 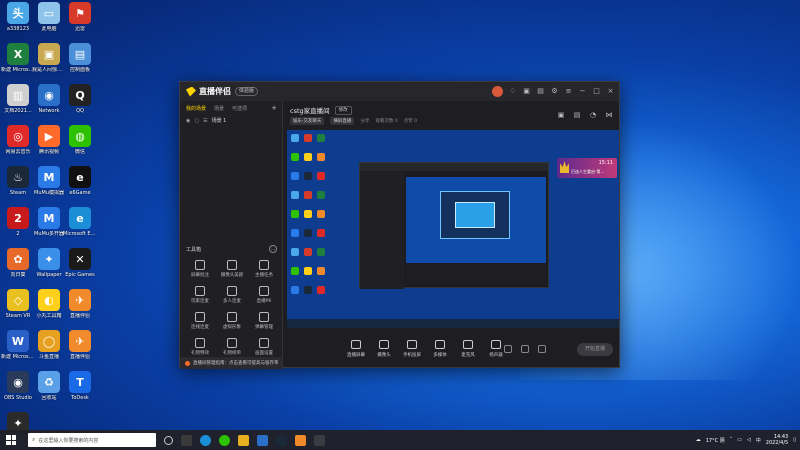 What do you see at coordinates (200, 322) in the screenshot?
I see `tool-item: 连线连麦` at bounding box center [200, 322].